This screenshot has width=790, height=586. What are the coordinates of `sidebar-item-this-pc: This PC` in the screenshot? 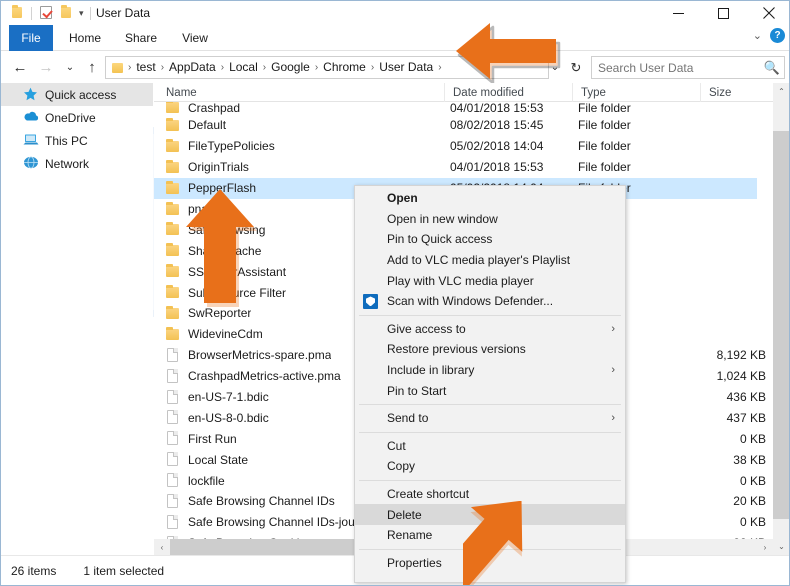 It's located at (77, 140).